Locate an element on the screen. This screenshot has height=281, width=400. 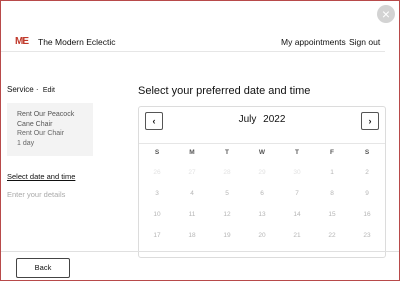
calendar-day: 21 is located at coordinates (297, 235).